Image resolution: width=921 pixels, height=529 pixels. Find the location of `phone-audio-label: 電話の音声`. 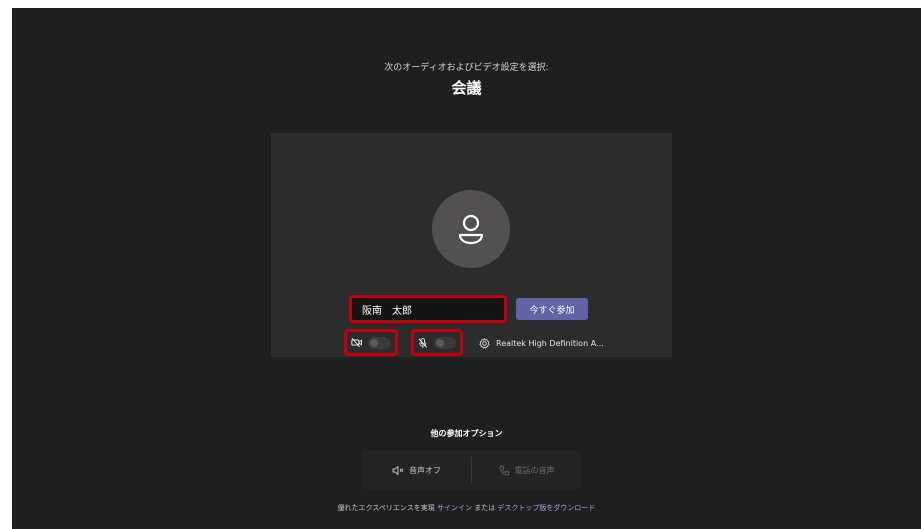

phone-audio-label: 電話の音声 is located at coordinates (534, 470).